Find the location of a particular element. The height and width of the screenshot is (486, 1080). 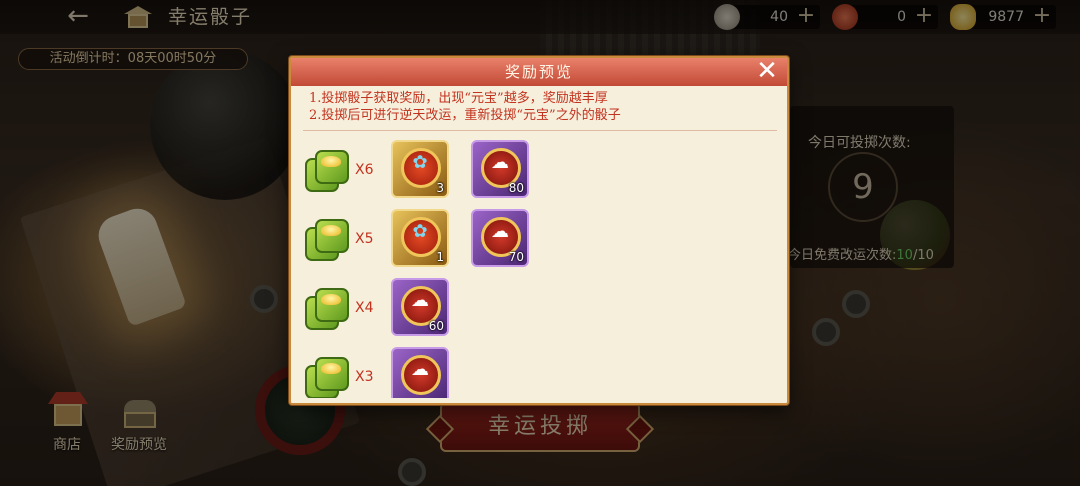

rule-line: 2.投掷后可进行逆天改运，重新投掷“元宝”之外的骰子 is located at coordinates (465, 115).